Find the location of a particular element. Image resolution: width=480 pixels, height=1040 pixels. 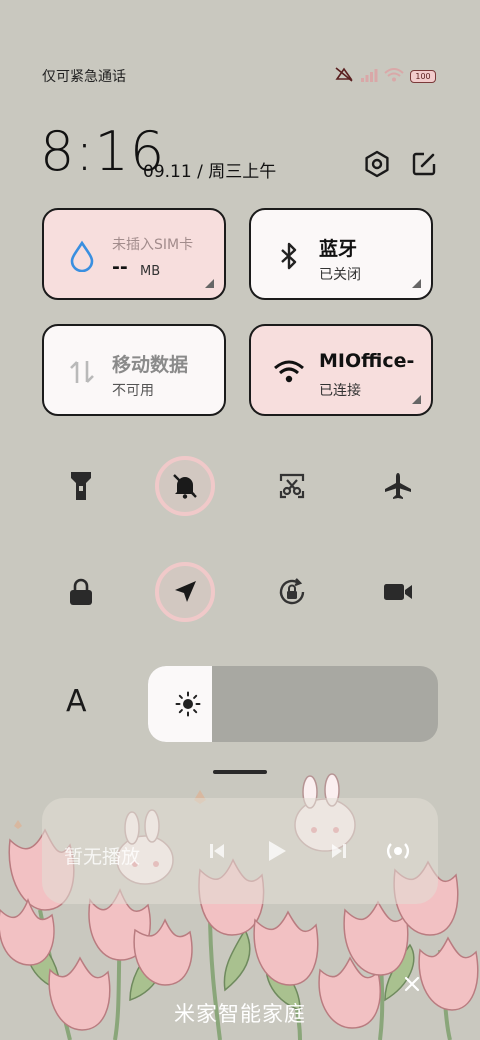

lock-icon is located at coordinates (81, 591).